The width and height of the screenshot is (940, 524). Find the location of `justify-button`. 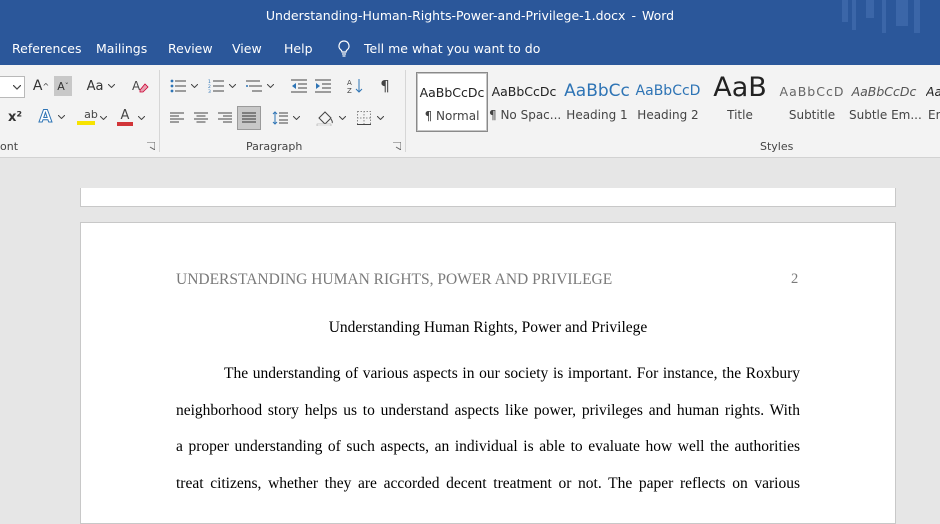

justify-button is located at coordinates (249, 118).